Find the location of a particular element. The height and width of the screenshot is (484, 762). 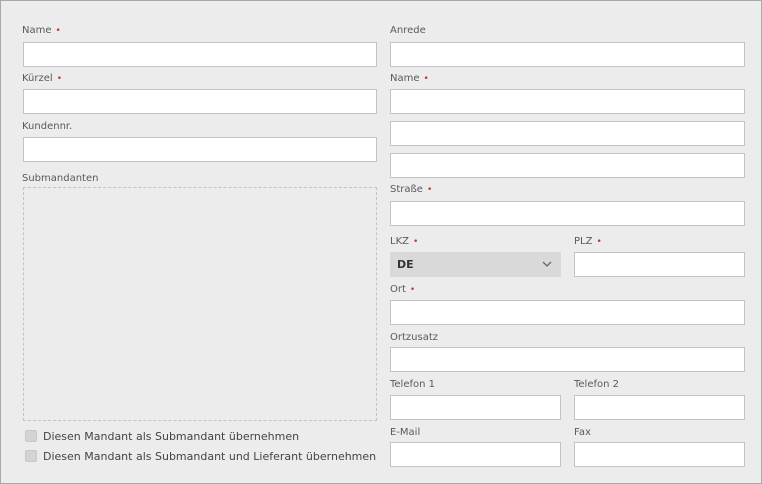

kuerzel-input is located at coordinates (200, 101).